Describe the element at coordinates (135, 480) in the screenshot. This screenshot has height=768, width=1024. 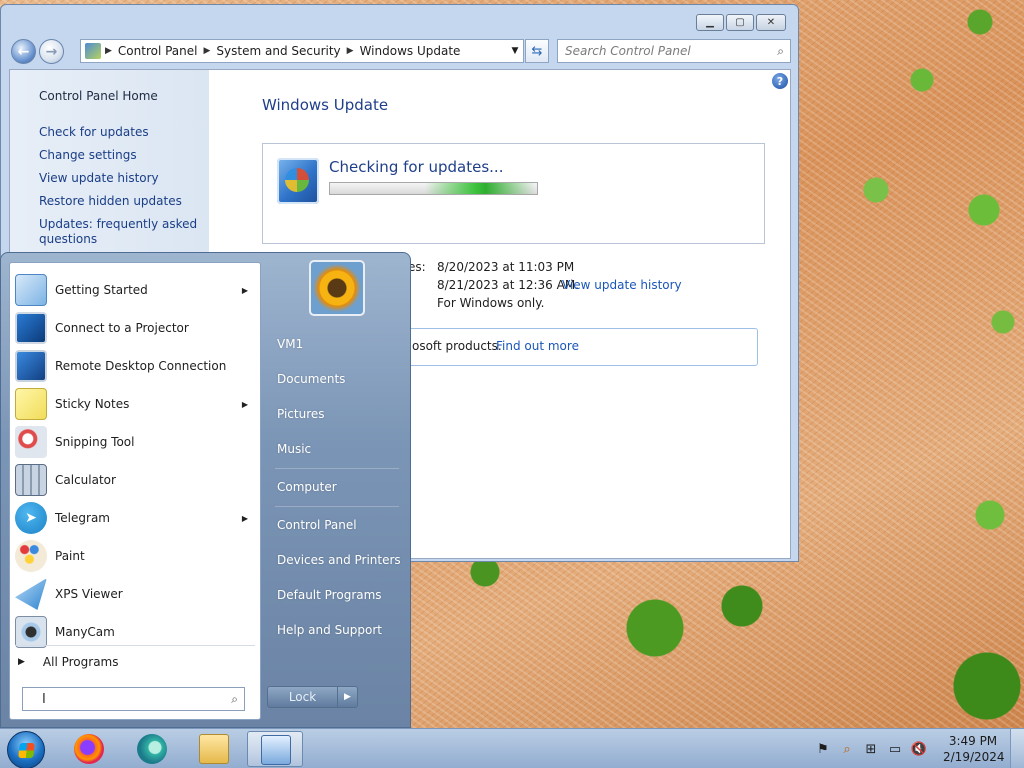
I see `program-calculator: Calculator` at that location.